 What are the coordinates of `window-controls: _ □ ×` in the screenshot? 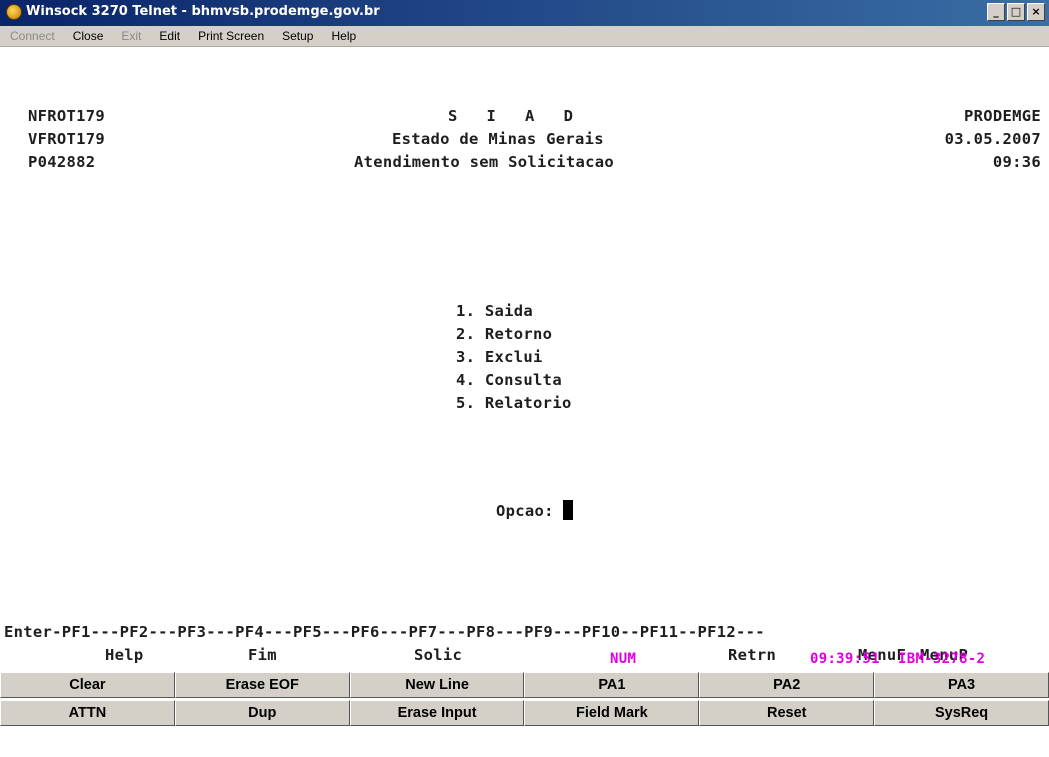 It's located at (1016, 12).